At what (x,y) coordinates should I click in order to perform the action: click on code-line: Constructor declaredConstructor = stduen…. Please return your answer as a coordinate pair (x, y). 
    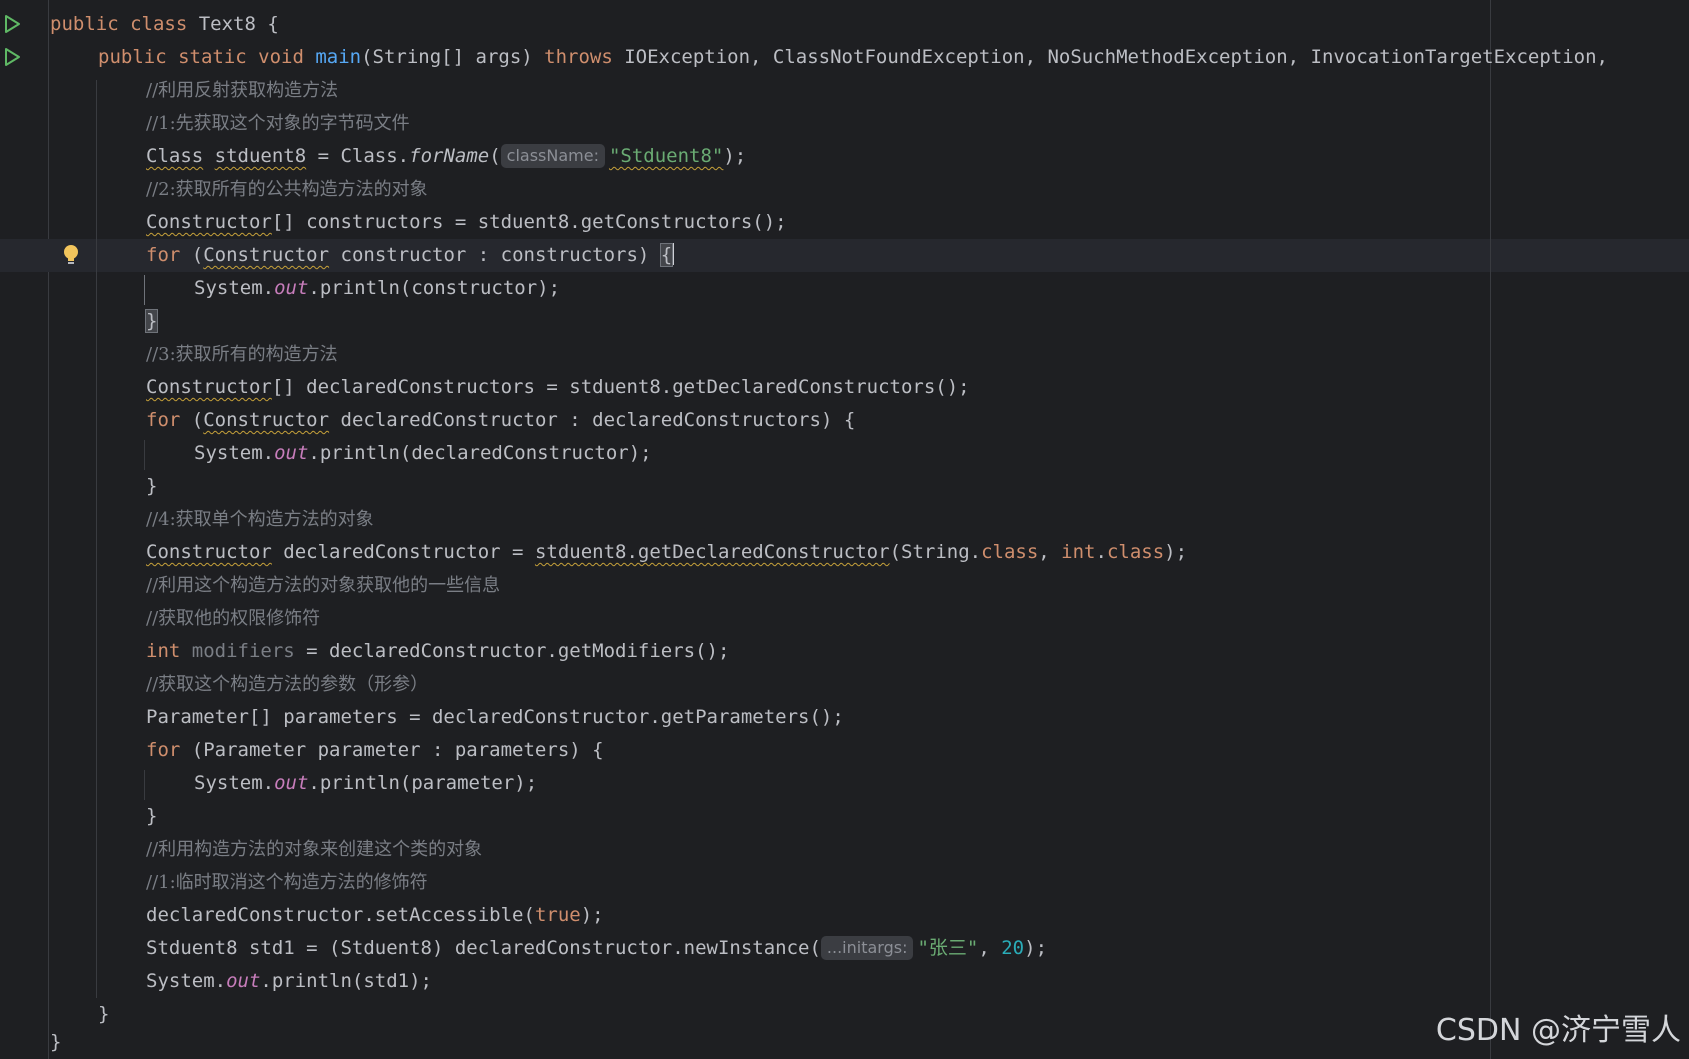
    Looking at the image, I should click on (666, 552).